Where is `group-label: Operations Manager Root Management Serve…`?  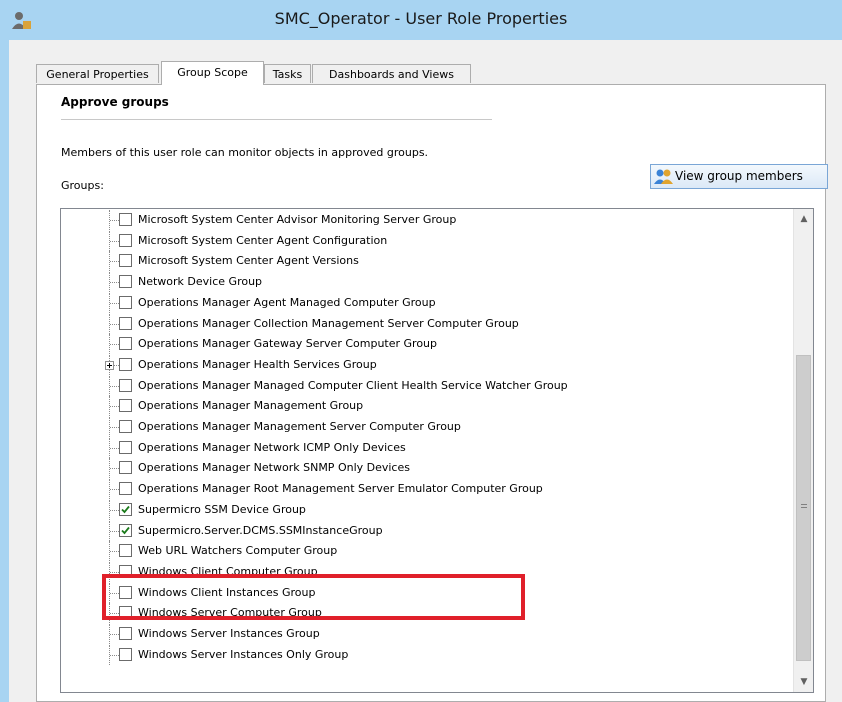 group-label: Operations Manager Root Management Serve… is located at coordinates (340, 489).